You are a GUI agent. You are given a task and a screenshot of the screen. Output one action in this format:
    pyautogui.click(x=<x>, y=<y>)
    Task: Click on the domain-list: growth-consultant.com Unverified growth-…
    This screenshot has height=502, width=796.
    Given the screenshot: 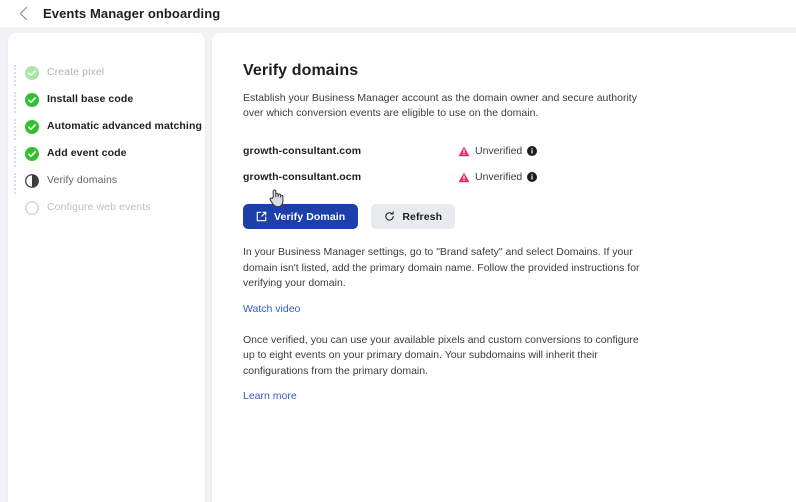 What is the action you would take?
    pyautogui.click(x=519, y=164)
    